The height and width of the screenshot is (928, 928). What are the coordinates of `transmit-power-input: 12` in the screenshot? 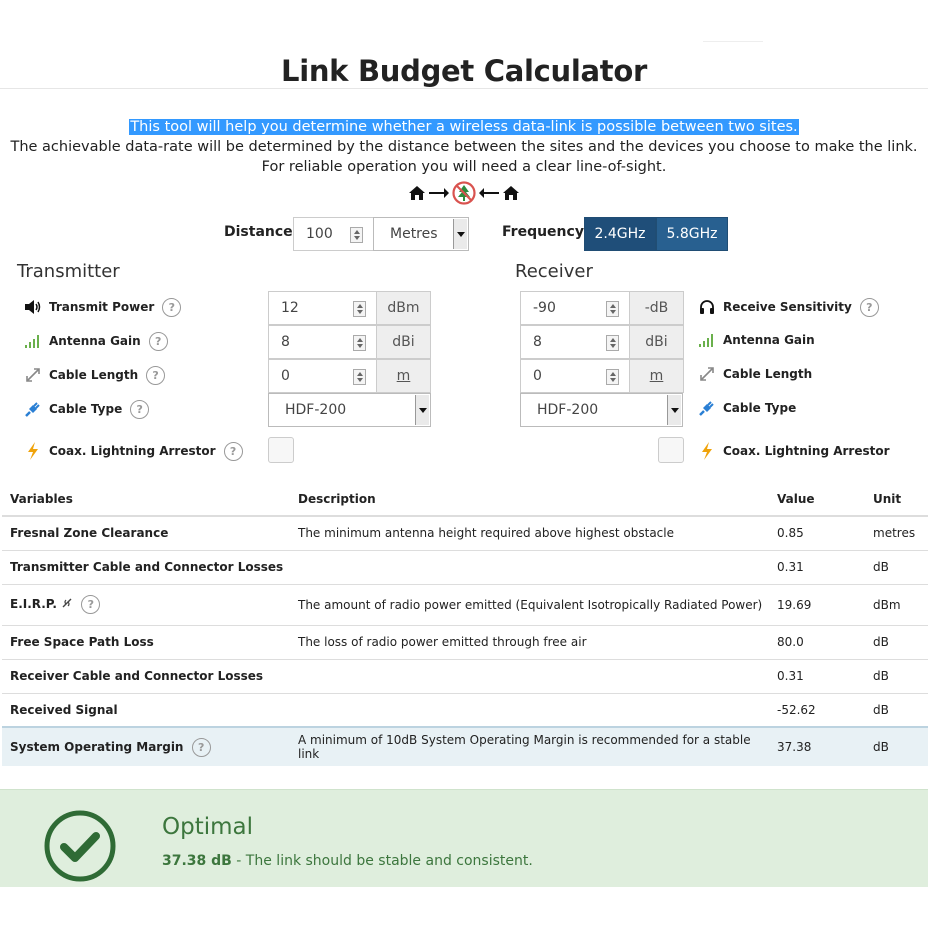 It's located at (322, 308).